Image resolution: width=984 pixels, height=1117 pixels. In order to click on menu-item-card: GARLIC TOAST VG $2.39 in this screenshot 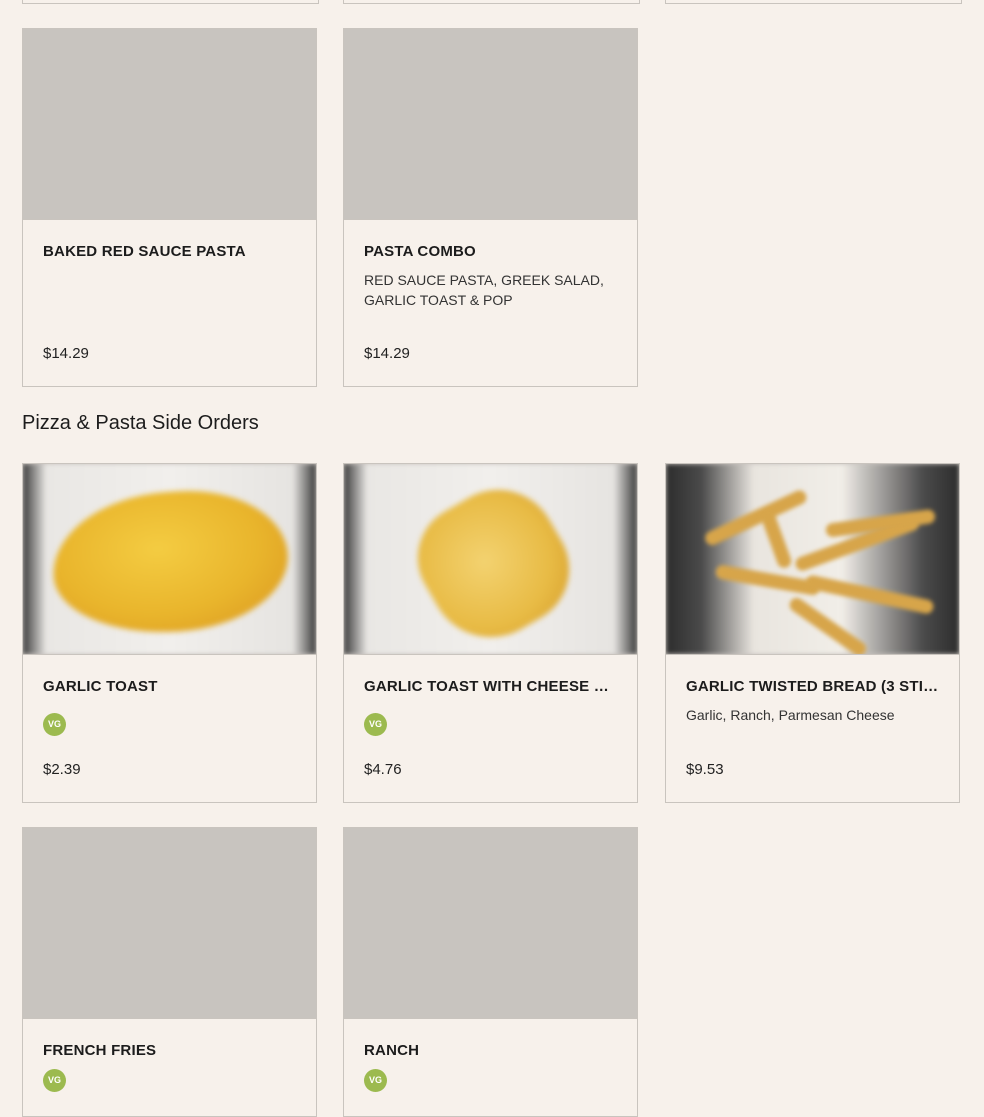, I will do `click(169, 633)`.